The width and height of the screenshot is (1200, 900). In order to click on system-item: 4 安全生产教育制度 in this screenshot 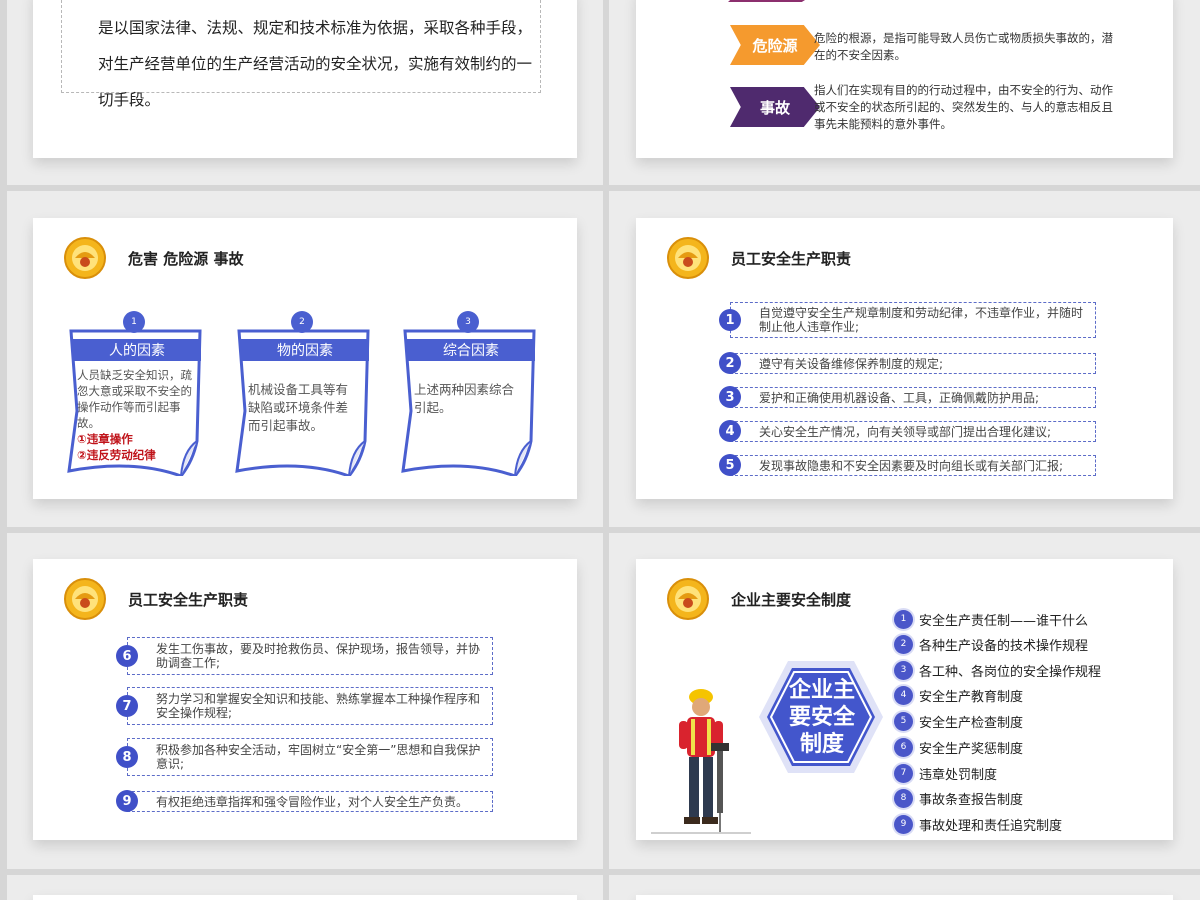, I will do `click(958, 695)`.